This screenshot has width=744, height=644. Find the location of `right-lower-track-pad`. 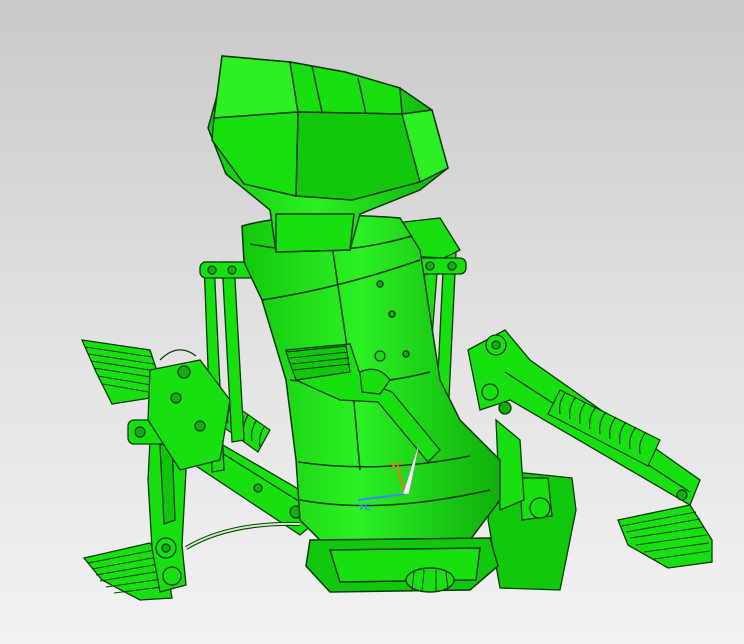

right-lower-track-pad is located at coordinates (665, 536).